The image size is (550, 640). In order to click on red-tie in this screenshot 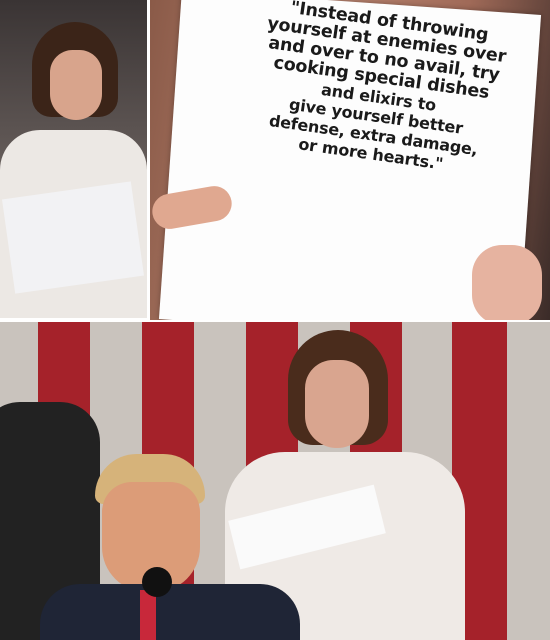, I will do `click(148, 615)`.